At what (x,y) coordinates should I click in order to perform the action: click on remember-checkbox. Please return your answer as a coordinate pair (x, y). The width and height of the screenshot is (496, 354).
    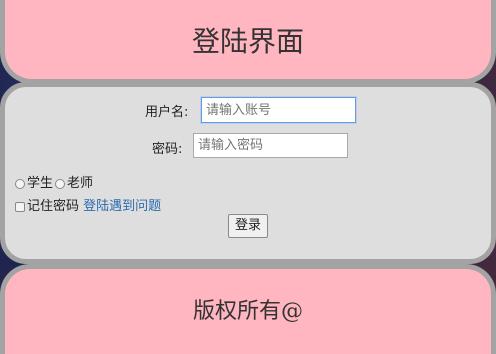
    Looking at the image, I should click on (20, 206).